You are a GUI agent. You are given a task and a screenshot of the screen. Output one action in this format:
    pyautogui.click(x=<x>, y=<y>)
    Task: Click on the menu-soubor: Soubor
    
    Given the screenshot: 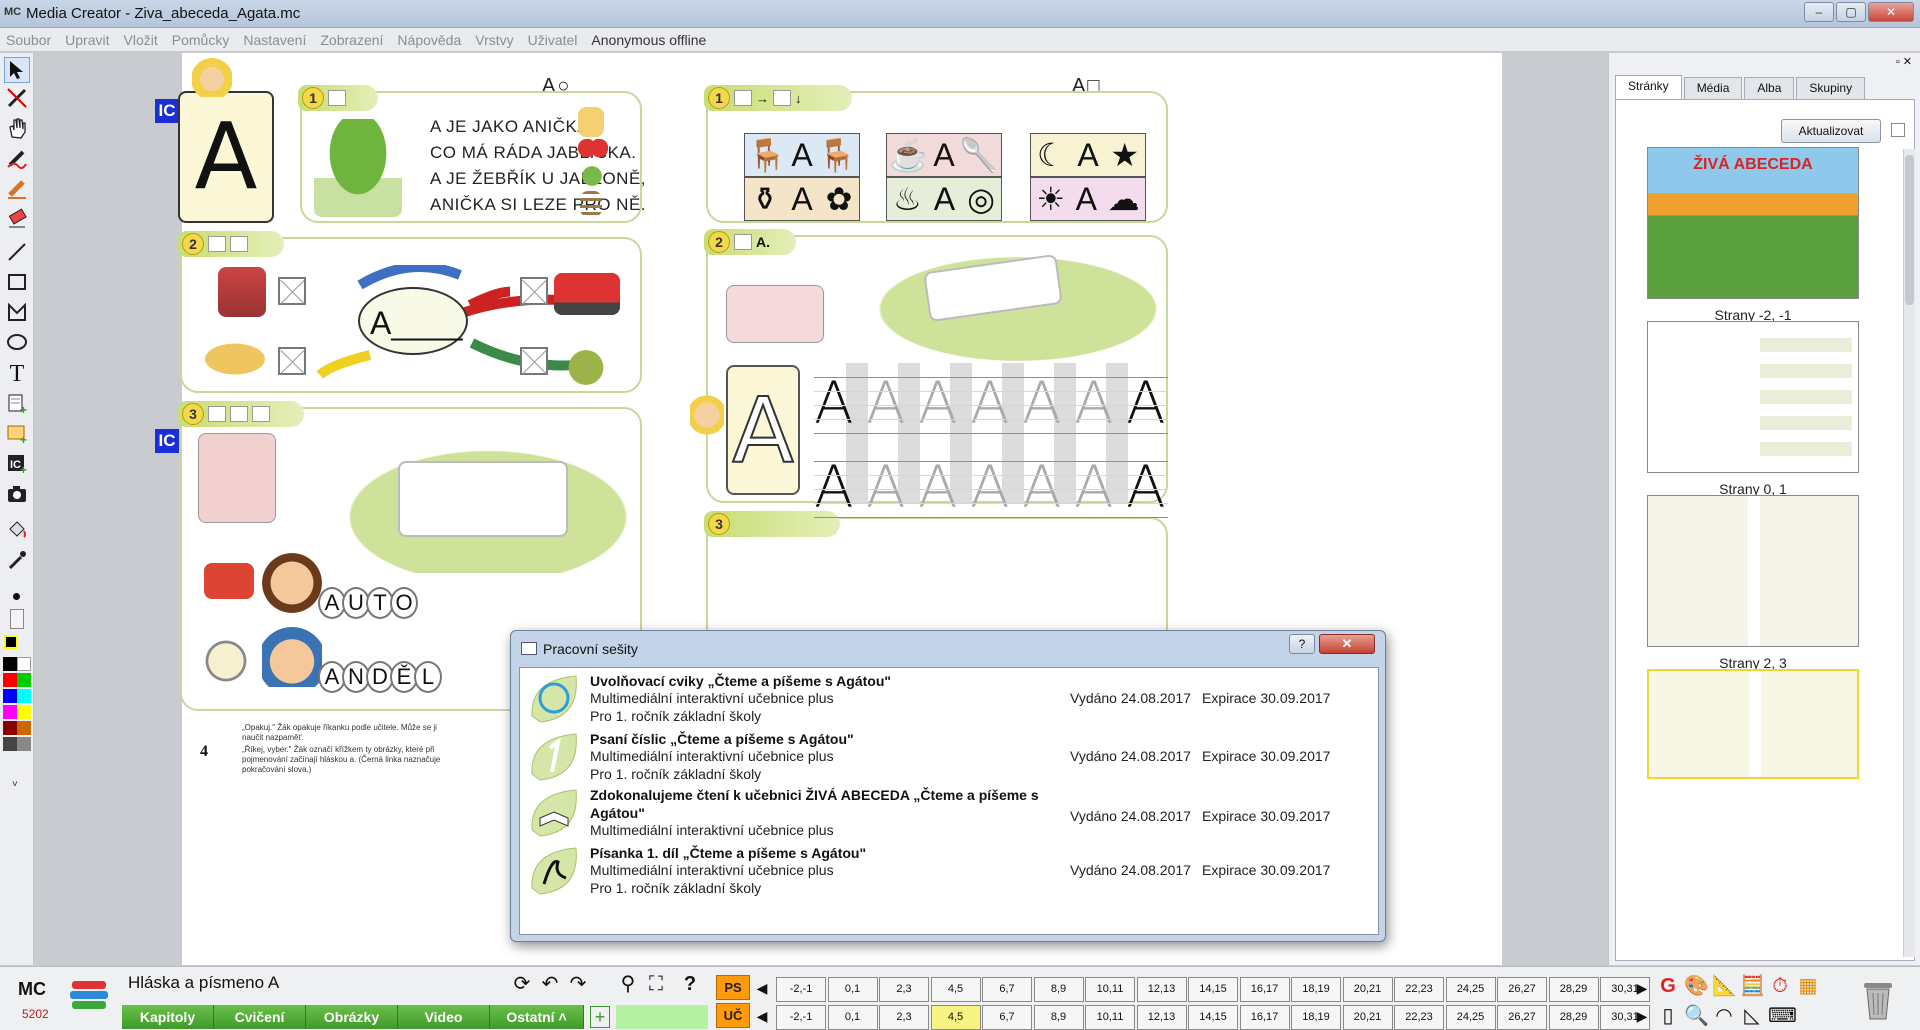 What is the action you would take?
    pyautogui.click(x=28, y=40)
    